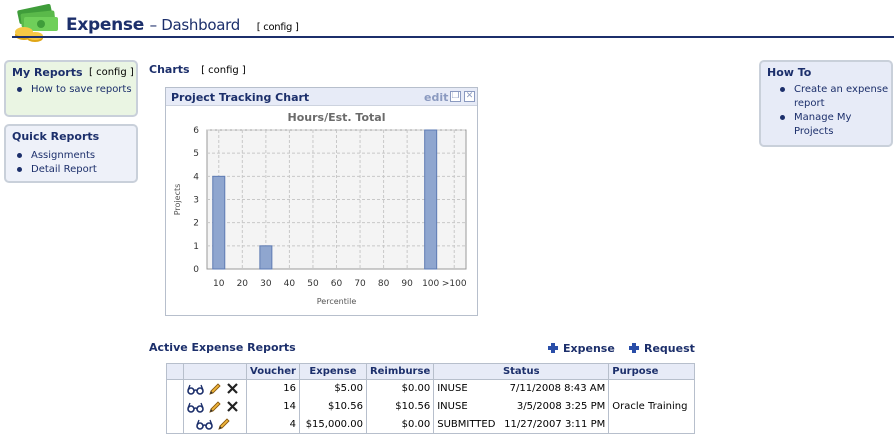 This screenshot has width=896, height=438. I want to click on table-header-row: Voucher Expense Reimburse Status Purpose, so click(431, 371).